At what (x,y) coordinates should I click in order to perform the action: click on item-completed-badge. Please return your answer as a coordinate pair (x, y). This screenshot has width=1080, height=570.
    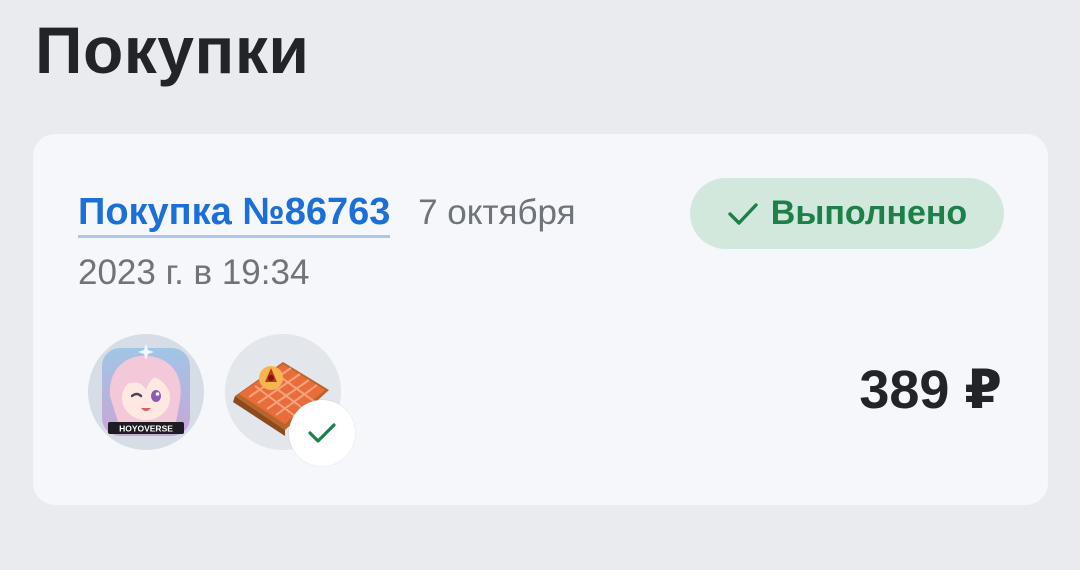
    Looking at the image, I should click on (322, 433).